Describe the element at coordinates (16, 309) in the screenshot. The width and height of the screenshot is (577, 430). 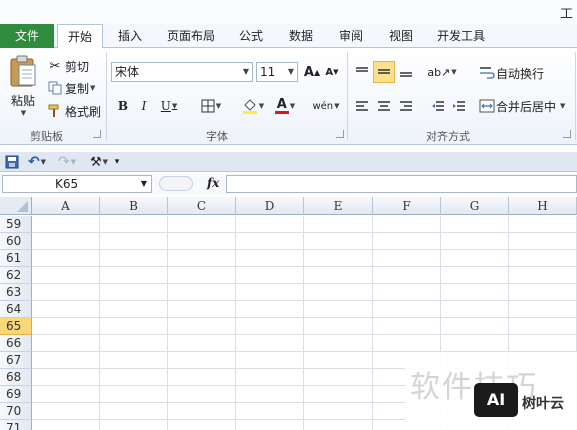
I see `row-header: 64` at that location.